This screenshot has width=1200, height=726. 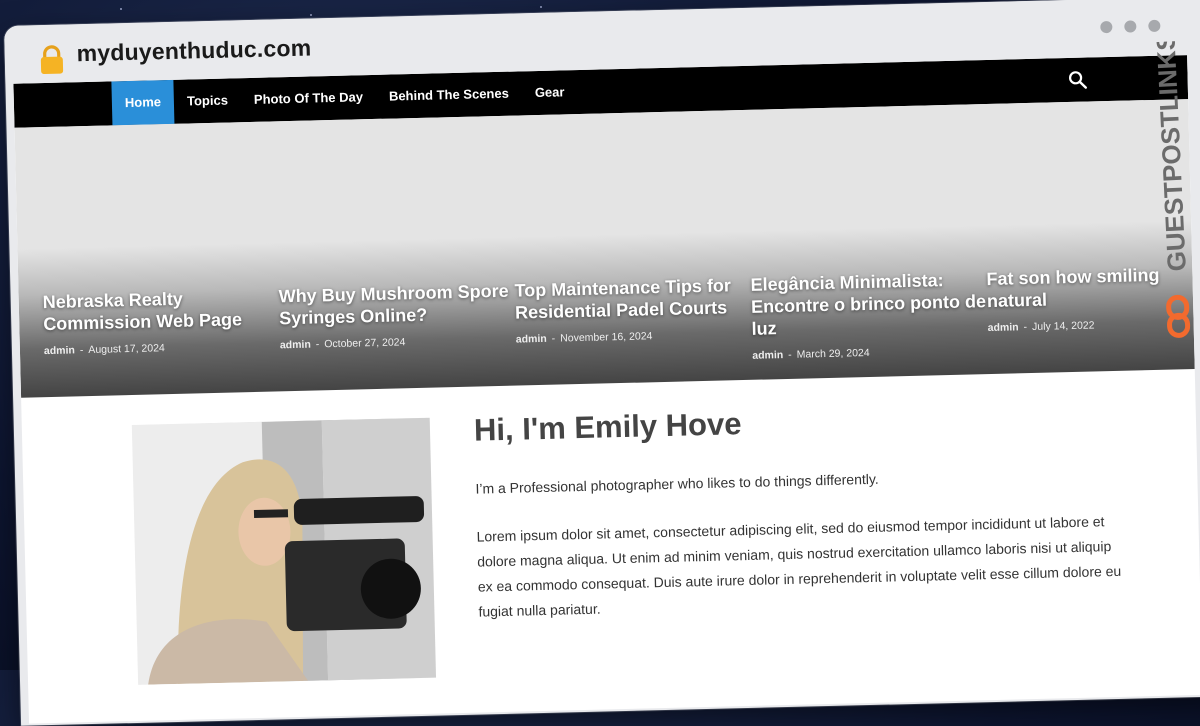 I want to click on slide-date: July 14, 2022, so click(x=1063, y=326).